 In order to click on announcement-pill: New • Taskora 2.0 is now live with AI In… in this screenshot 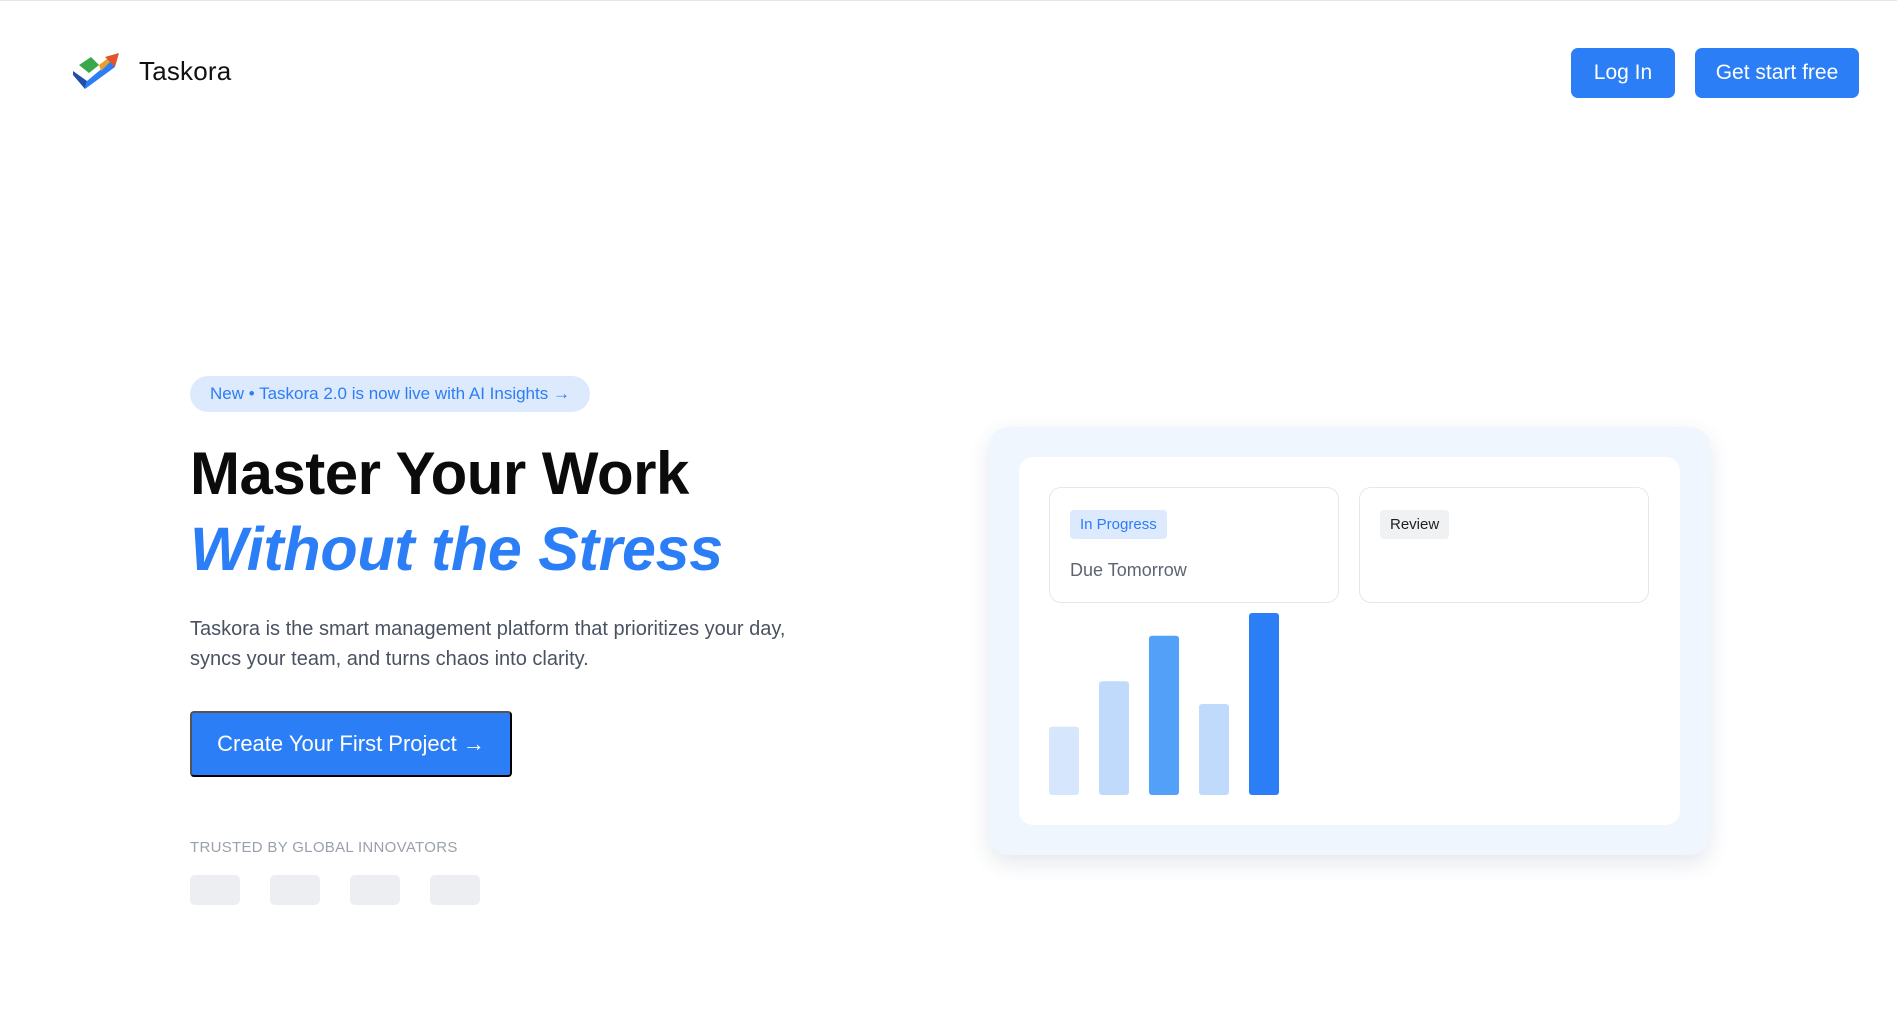, I will do `click(390, 394)`.